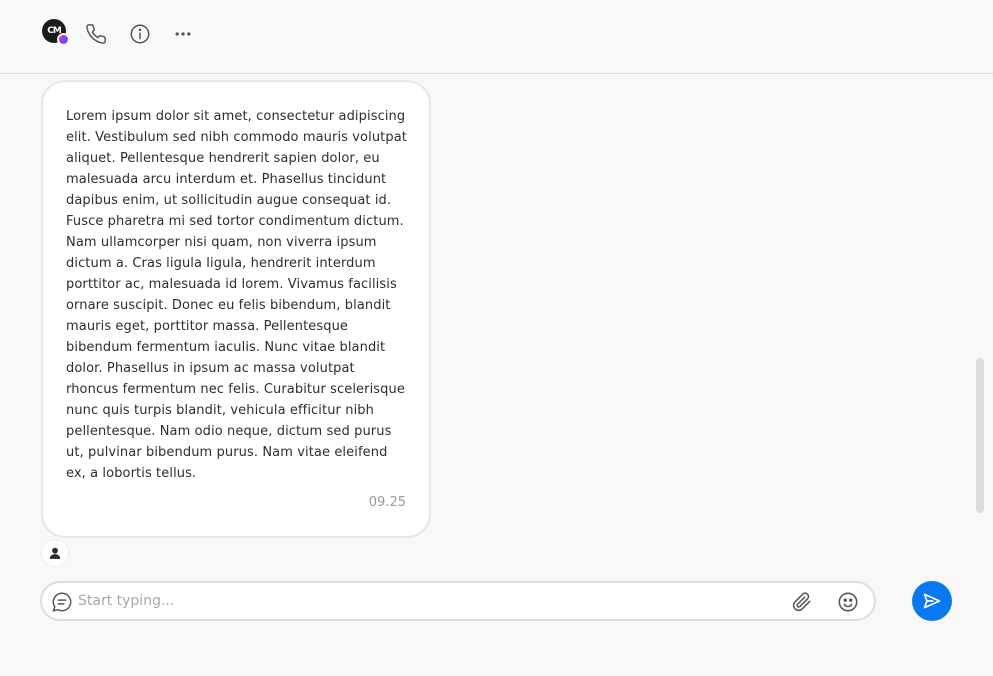  I want to click on messenger-badge-icon, so click(63, 39).